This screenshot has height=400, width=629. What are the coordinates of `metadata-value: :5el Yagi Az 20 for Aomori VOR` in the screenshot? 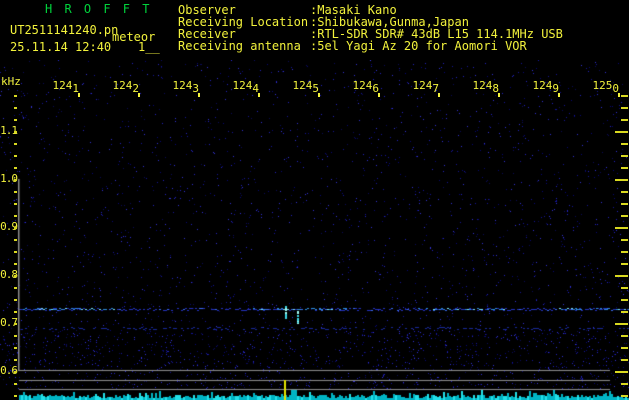 It's located at (418, 46).